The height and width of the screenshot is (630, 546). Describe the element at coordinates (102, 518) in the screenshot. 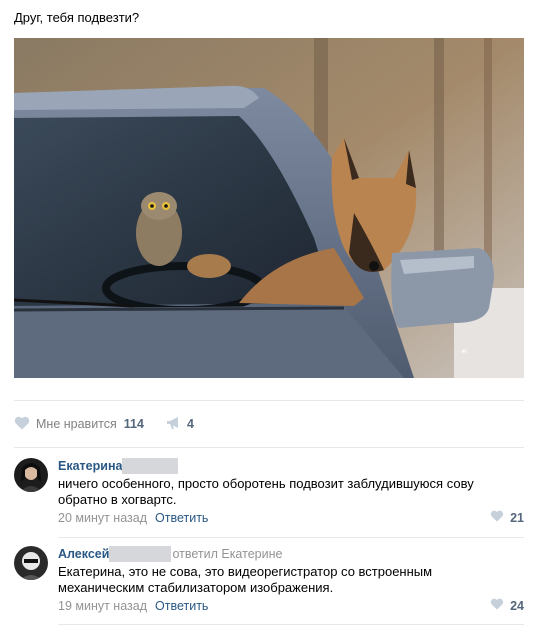

I see `comment-time: 20 минут назад` at that location.